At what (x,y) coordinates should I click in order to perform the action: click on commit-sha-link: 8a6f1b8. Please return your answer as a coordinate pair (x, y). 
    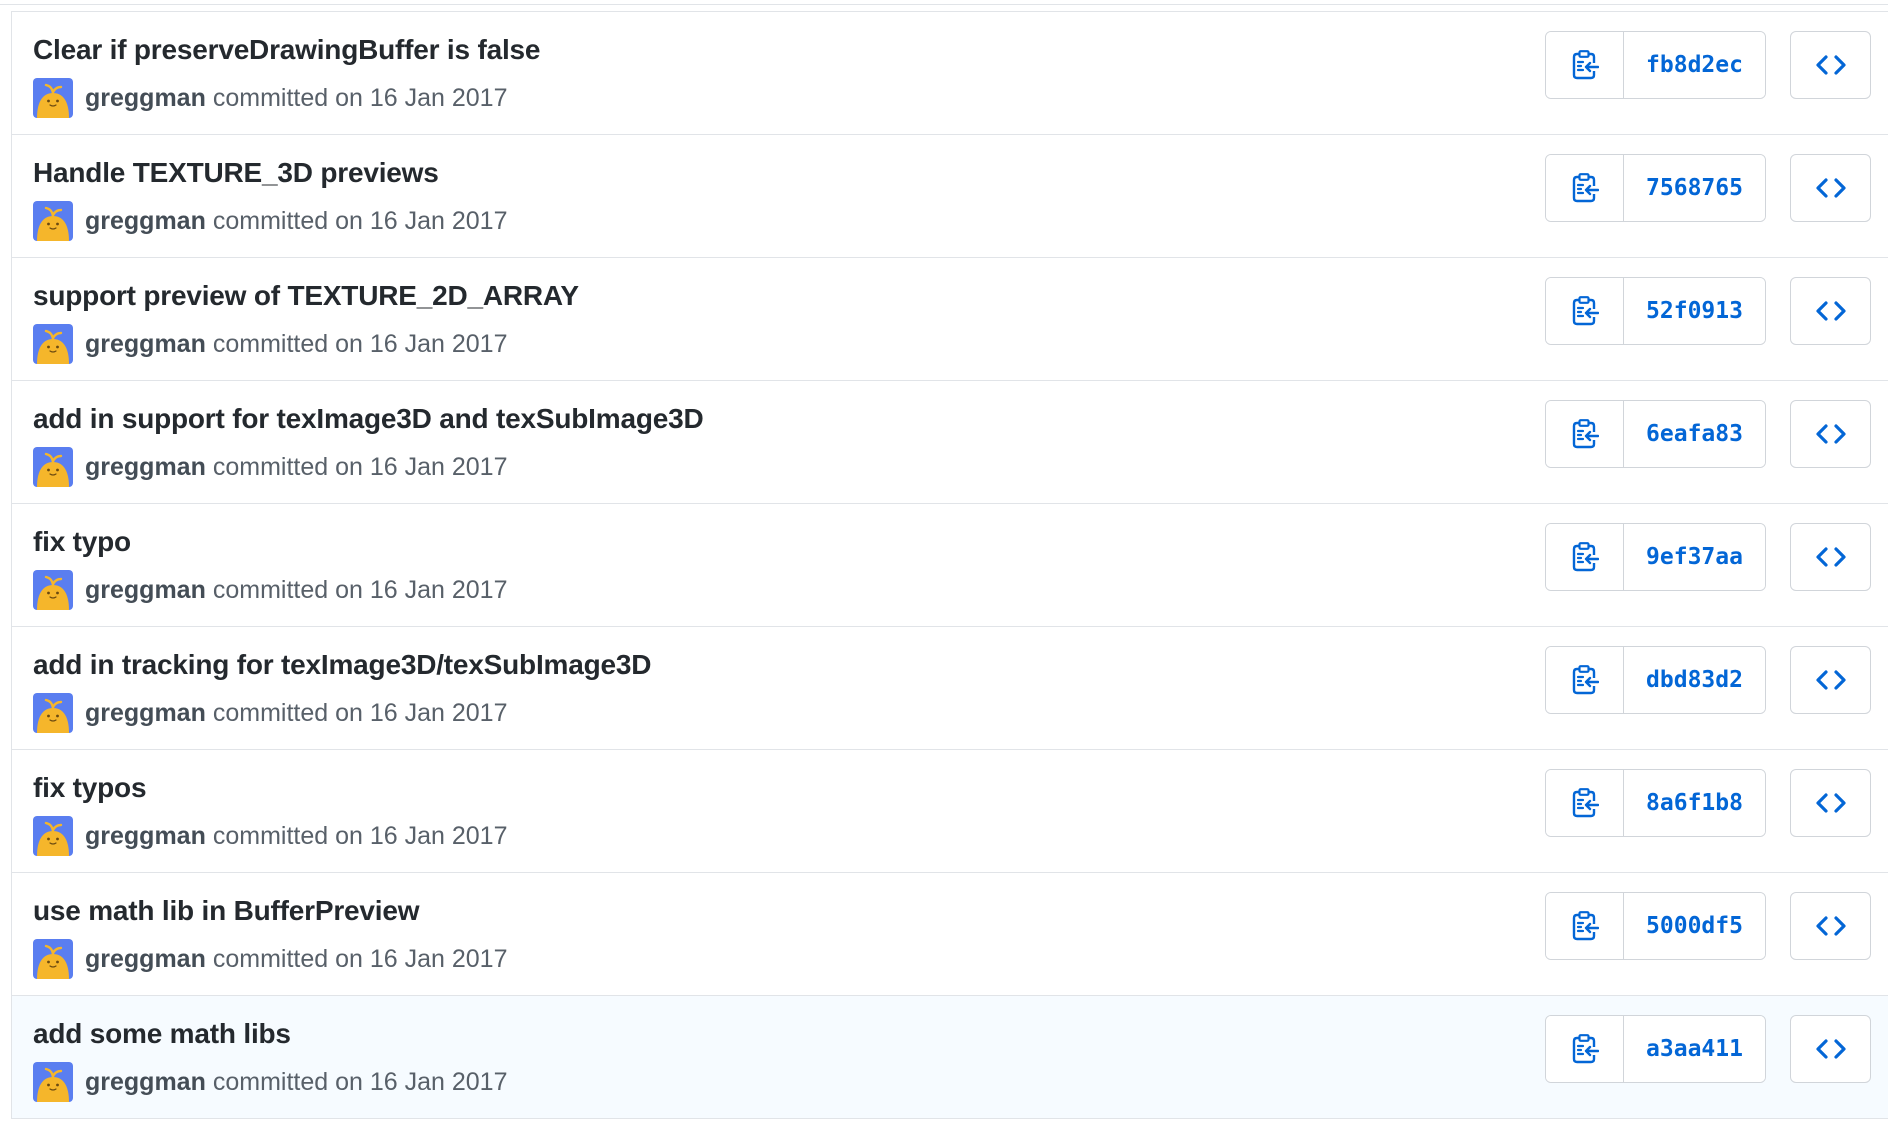
    Looking at the image, I should click on (1694, 803).